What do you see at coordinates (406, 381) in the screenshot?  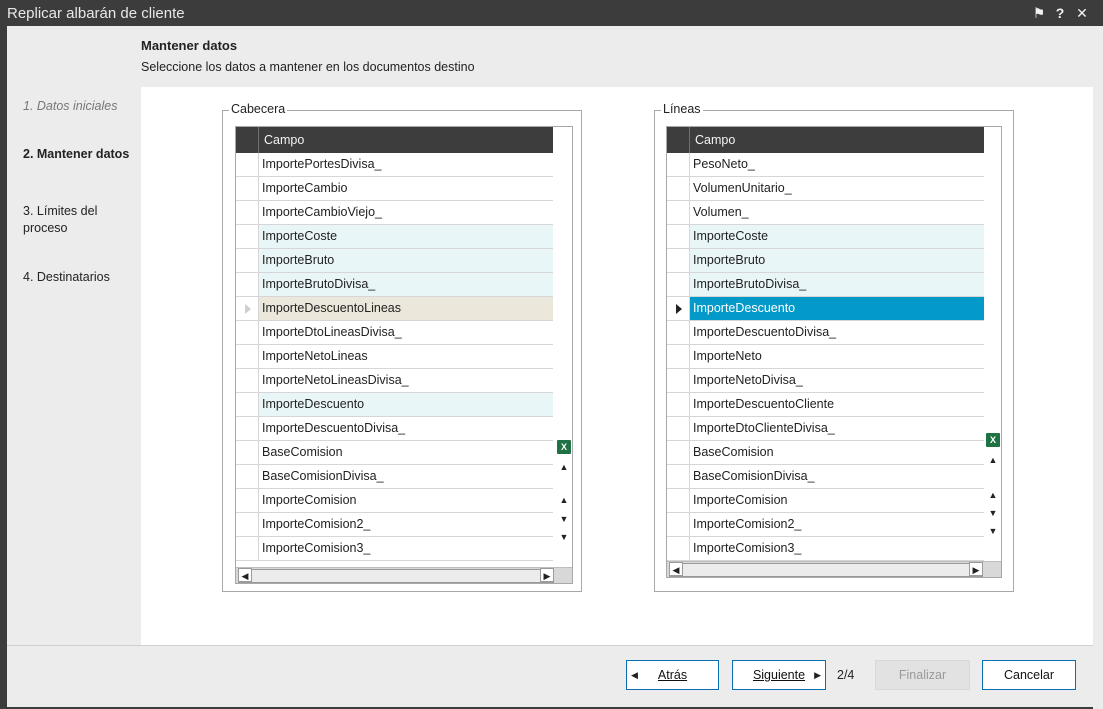 I see `campo-cell: ImporteNetoLineasDivisa_` at bounding box center [406, 381].